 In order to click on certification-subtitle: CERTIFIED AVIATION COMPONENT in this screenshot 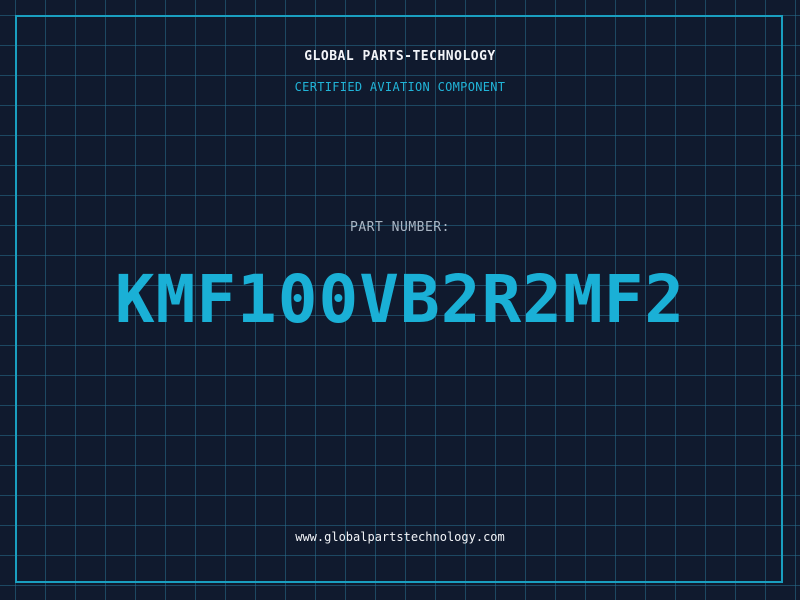, I will do `click(400, 87)`.